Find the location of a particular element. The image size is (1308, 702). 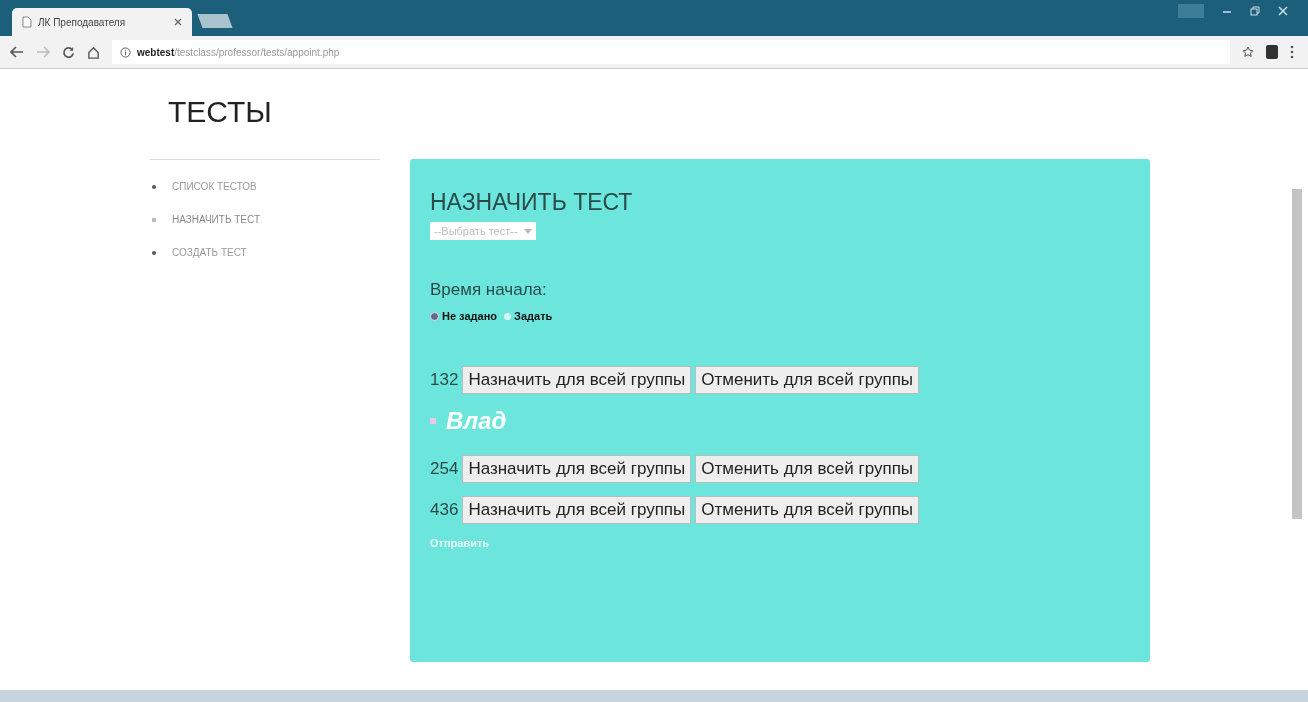

group-number: 132 is located at coordinates (444, 379).